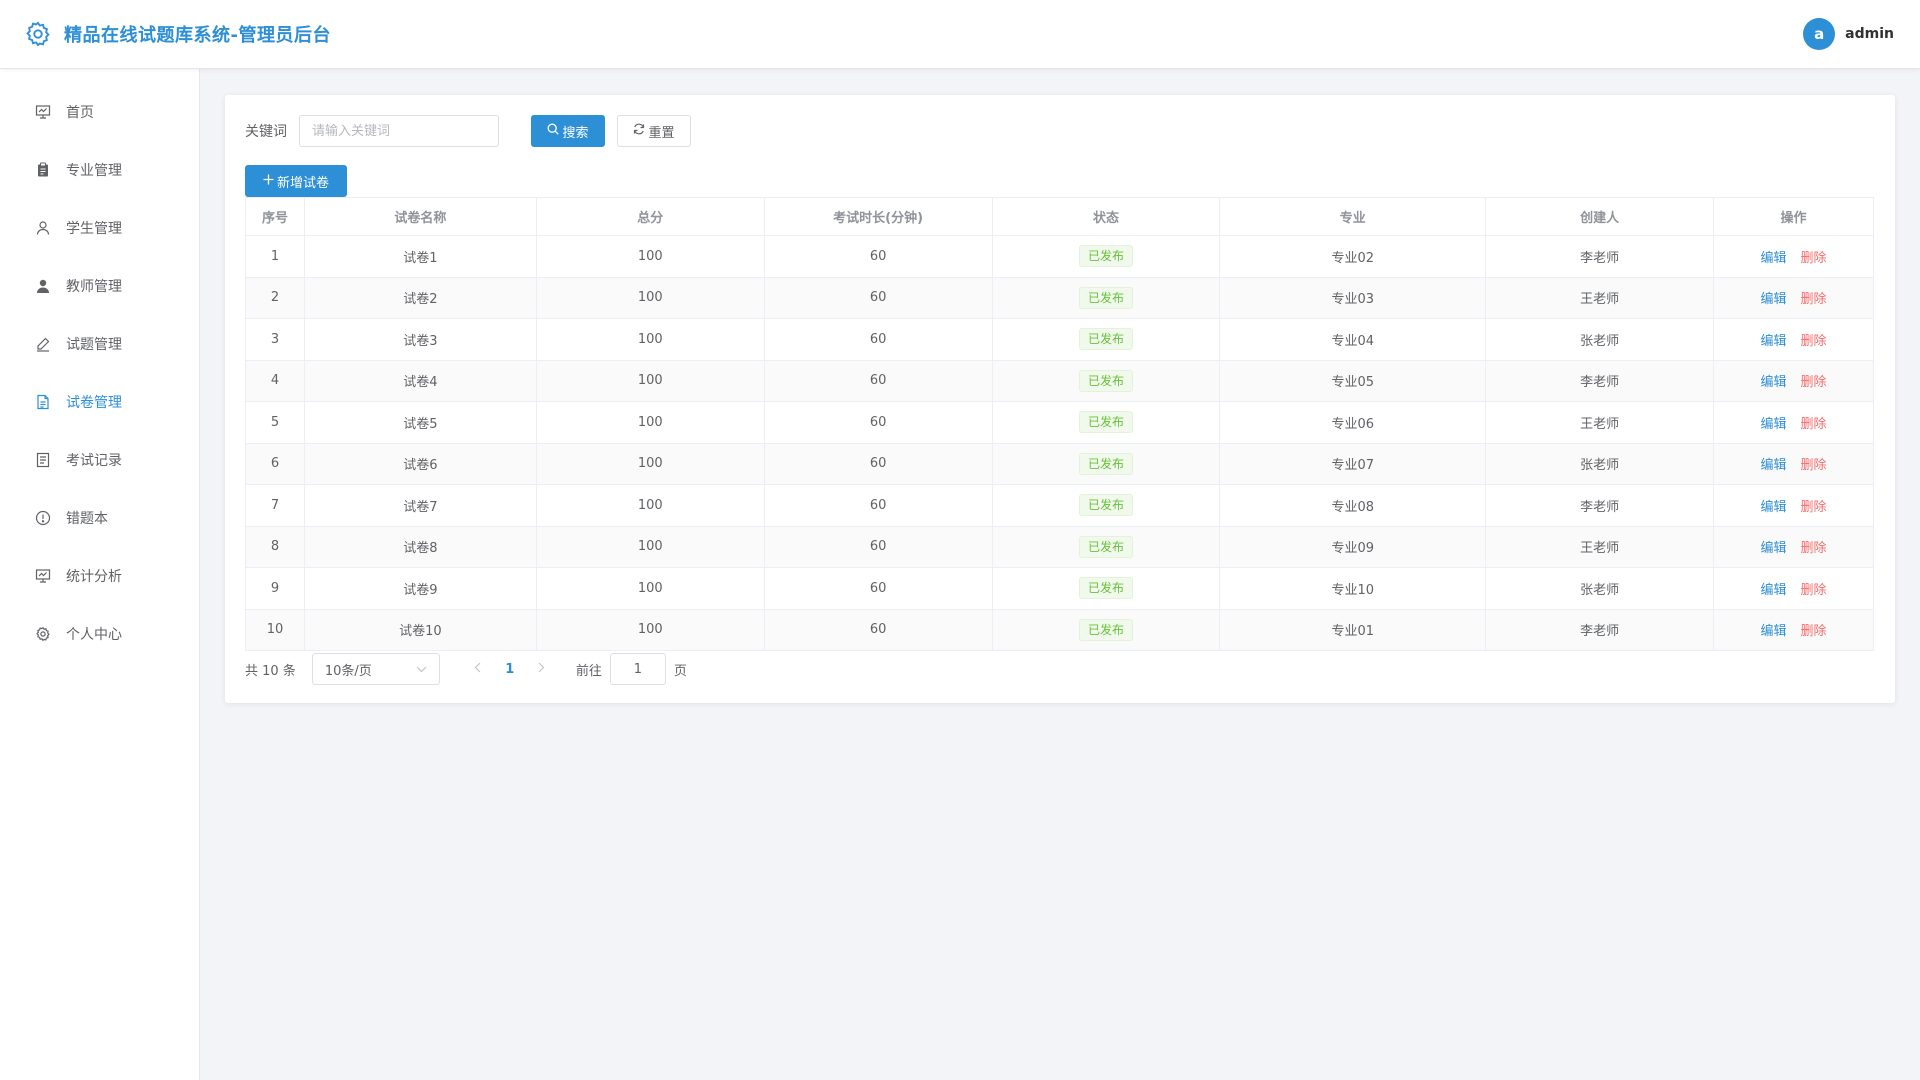 The height and width of the screenshot is (1080, 1920). Describe the element at coordinates (420, 505) in the screenshot. I see `cell-name: 试卷7` at that location.